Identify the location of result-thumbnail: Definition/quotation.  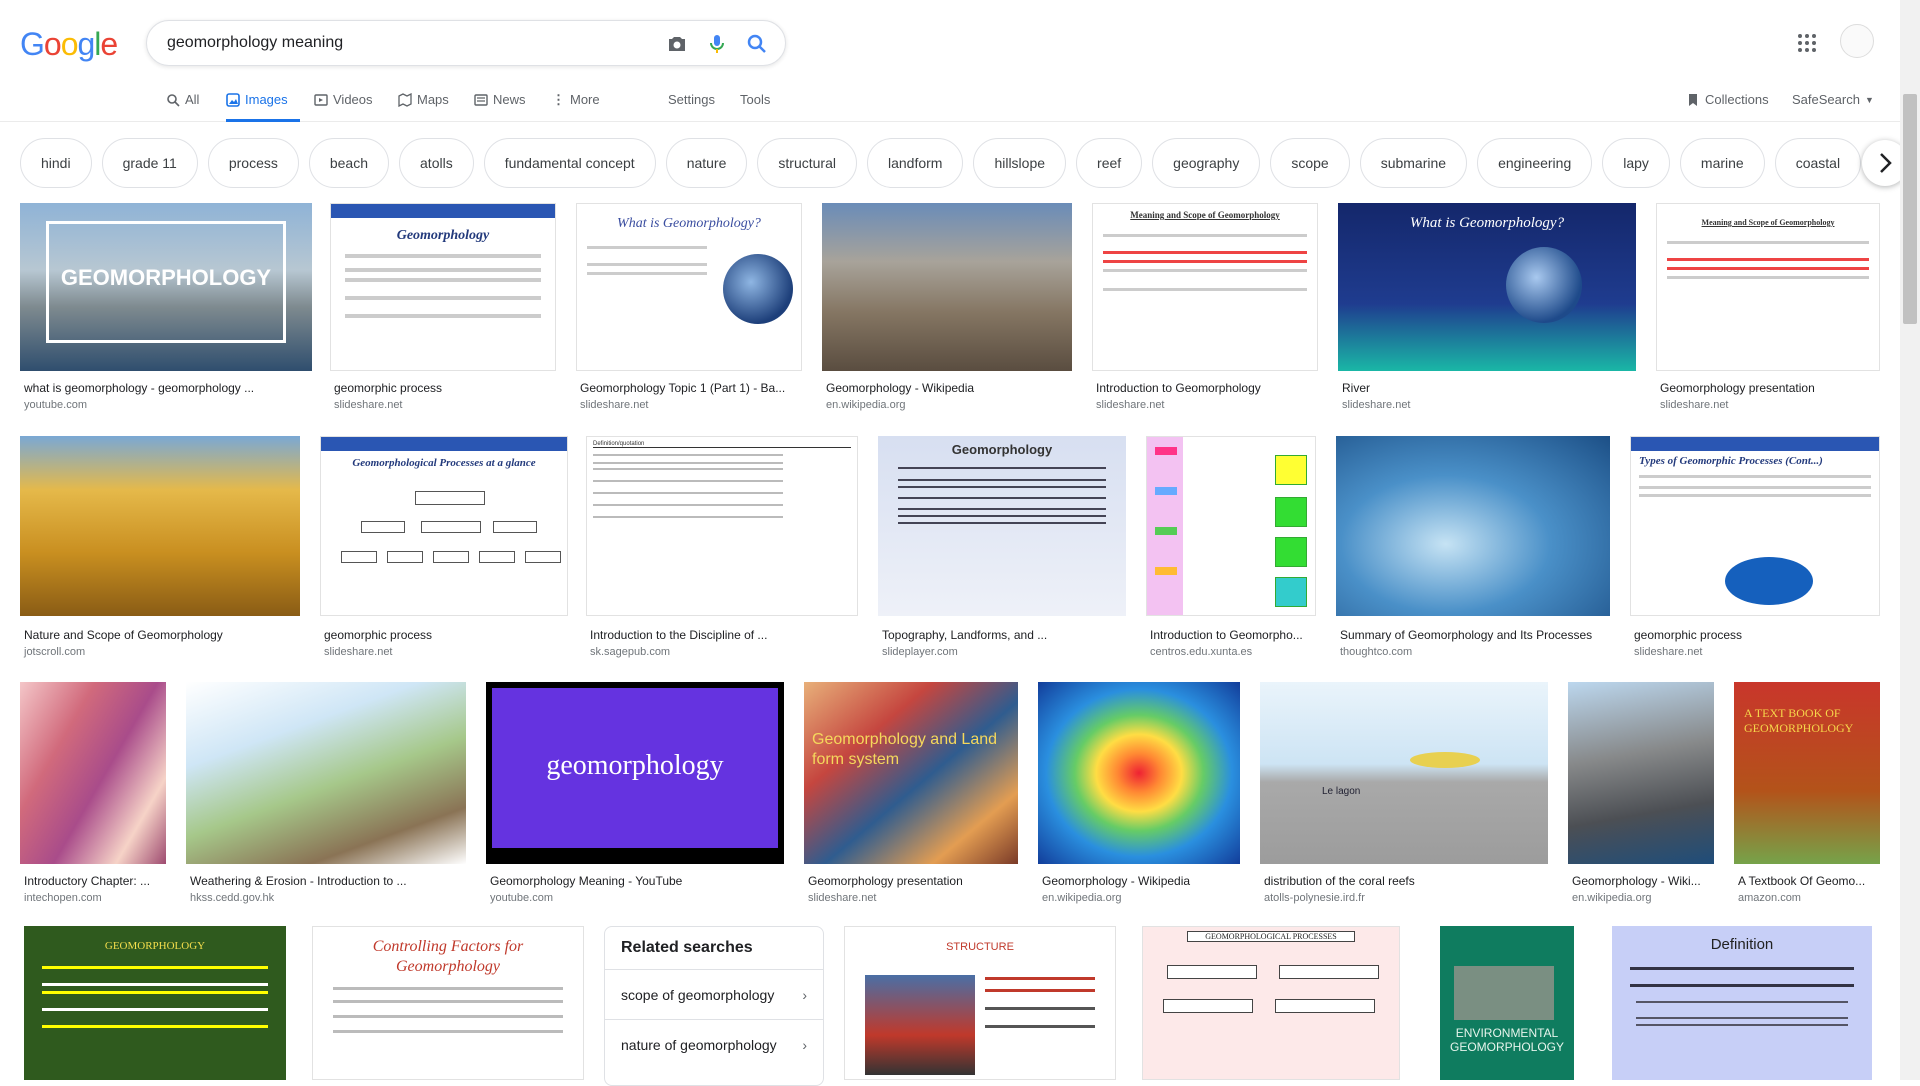
(722, 526).